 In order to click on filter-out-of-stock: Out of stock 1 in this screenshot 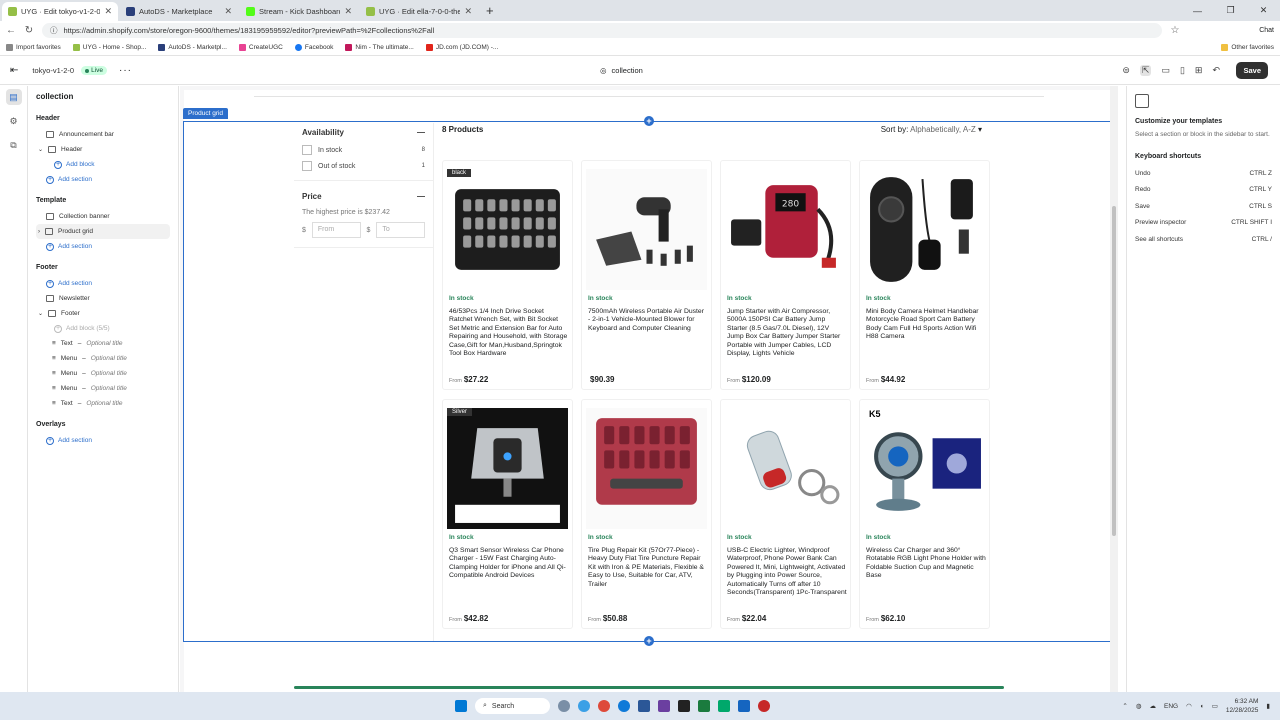, I will do `click(363, 166)`.